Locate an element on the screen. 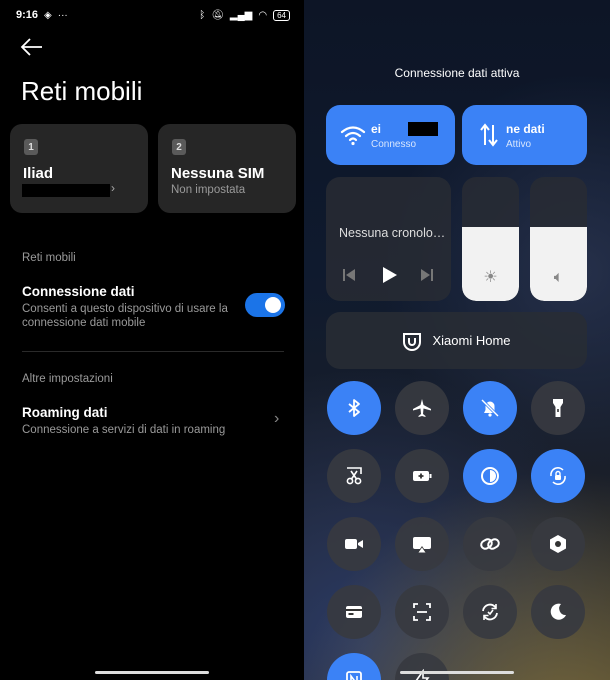 The height and width of the screenshot is (680, 610). link-icon is located at coordinates (490, 544).